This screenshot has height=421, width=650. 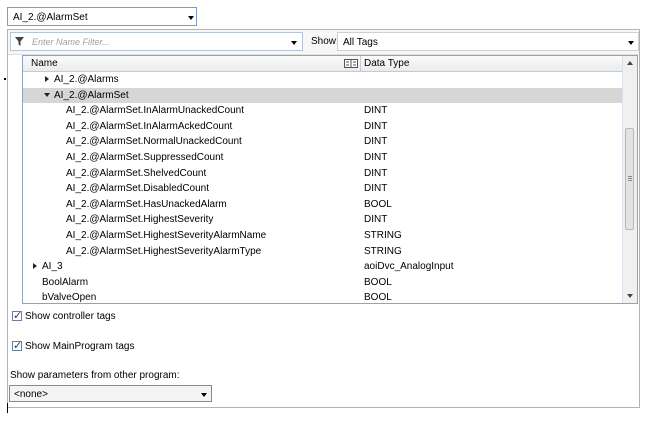 What do you see at coordinates (386, 63) in the screenshot?
I see `column-header-data-type: Data Type` at bounding box center [386, 63].